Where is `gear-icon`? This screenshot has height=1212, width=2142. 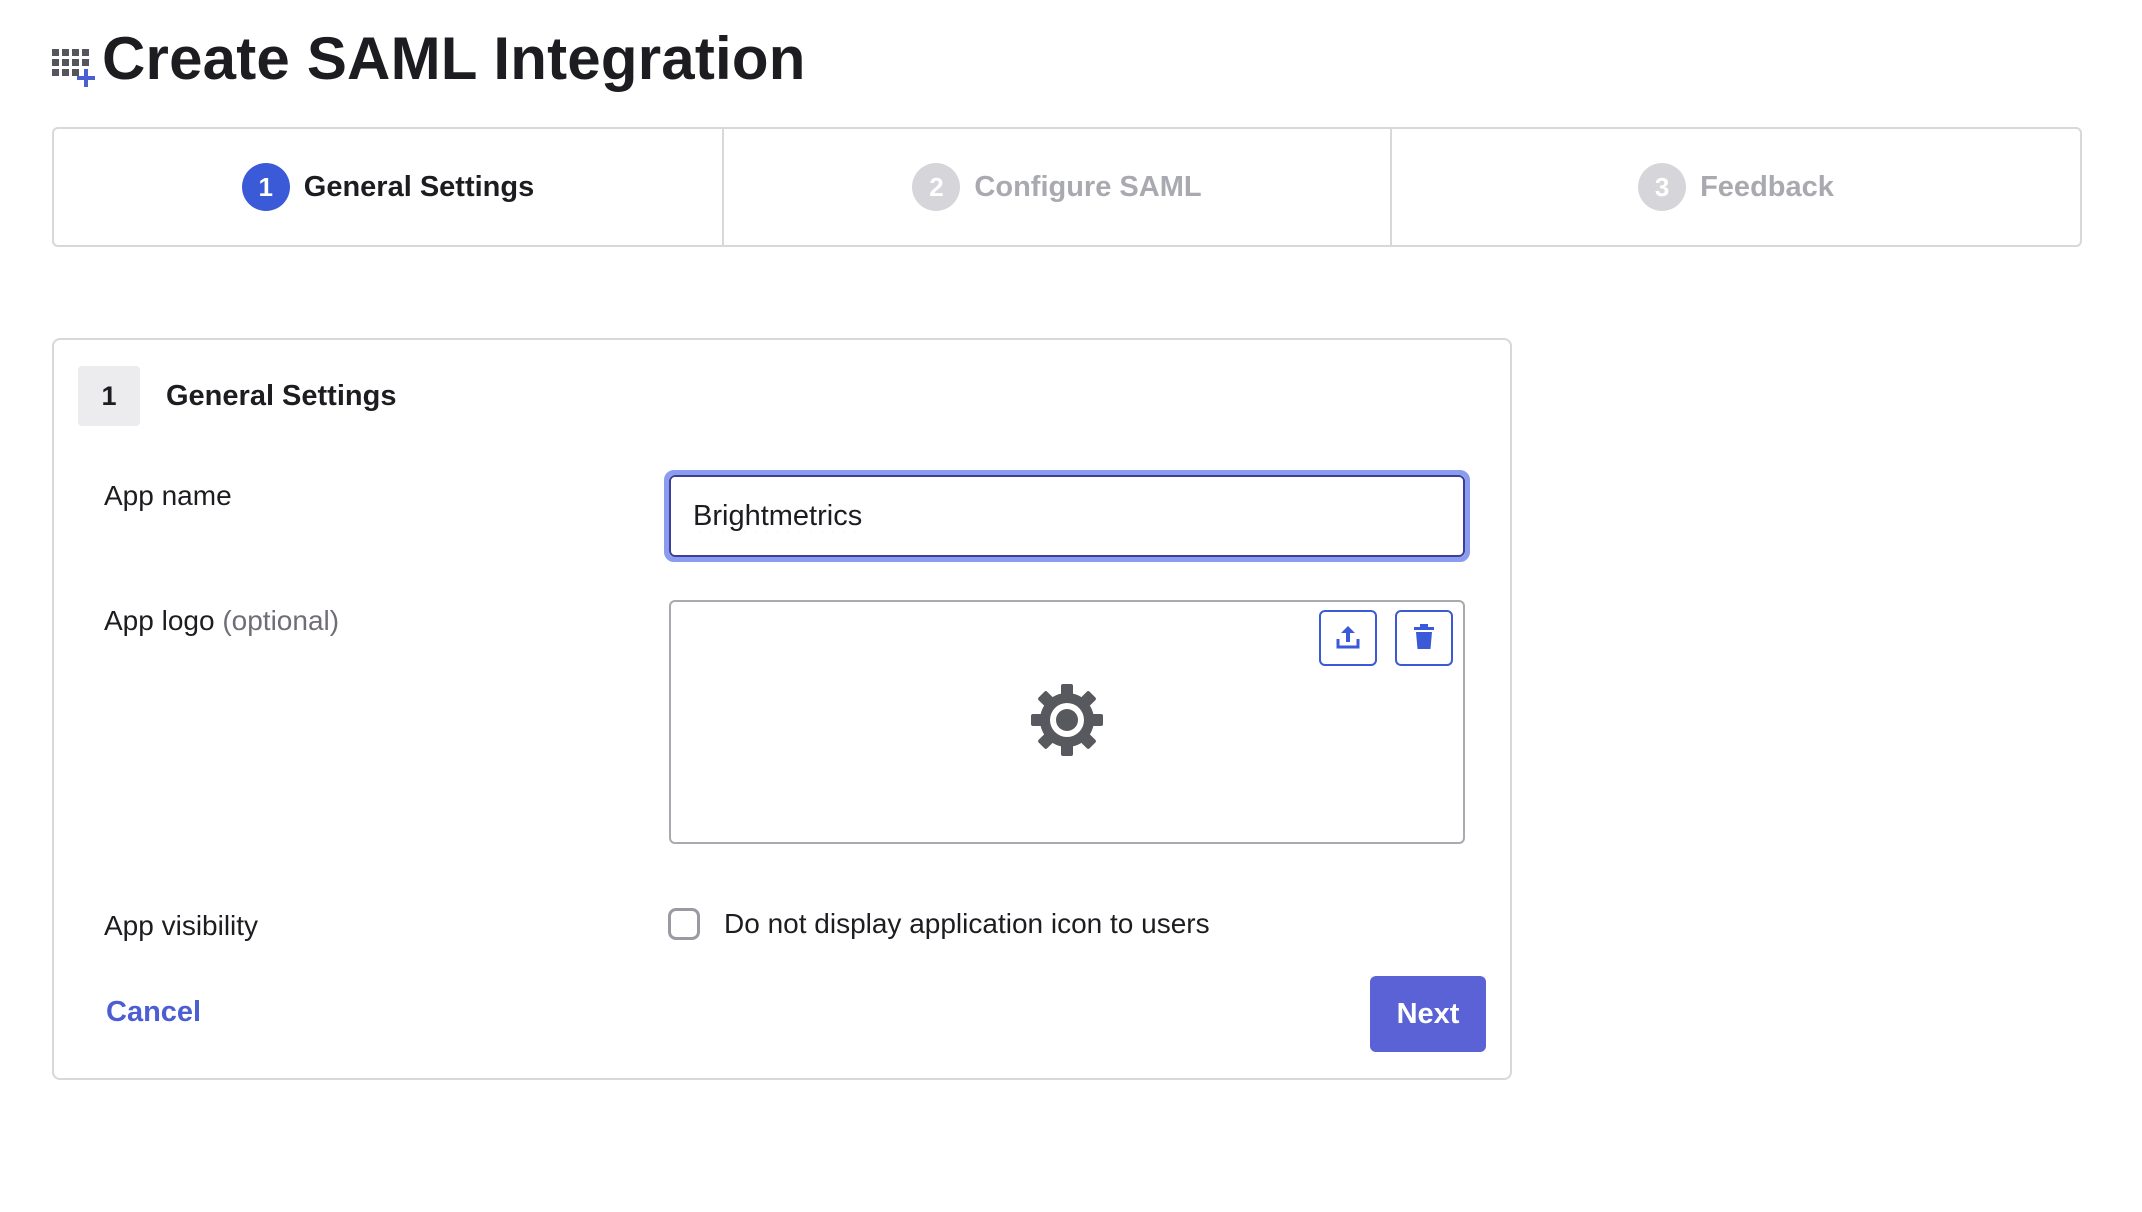 gear-icon is located at coordinates (1067, 720).